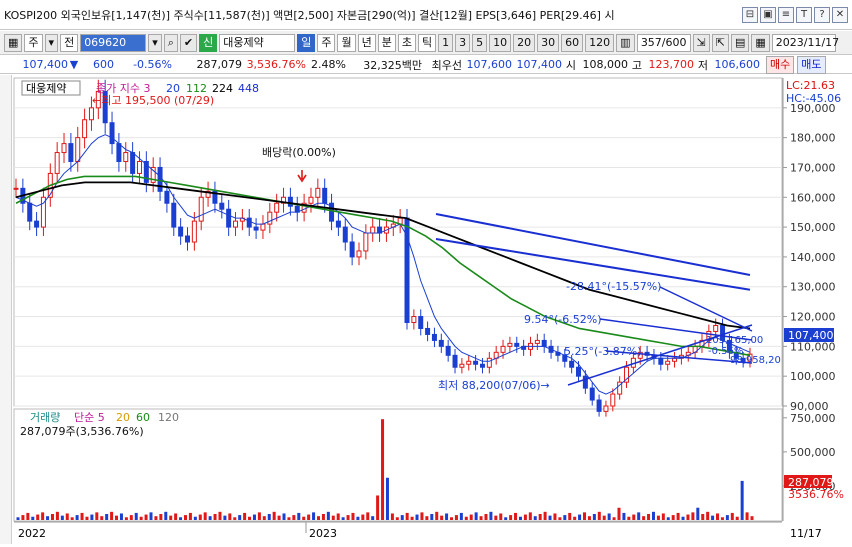 The height and width of the screenshot is (547, 852). I want to click on help-icon: ?, so click(822, 14).